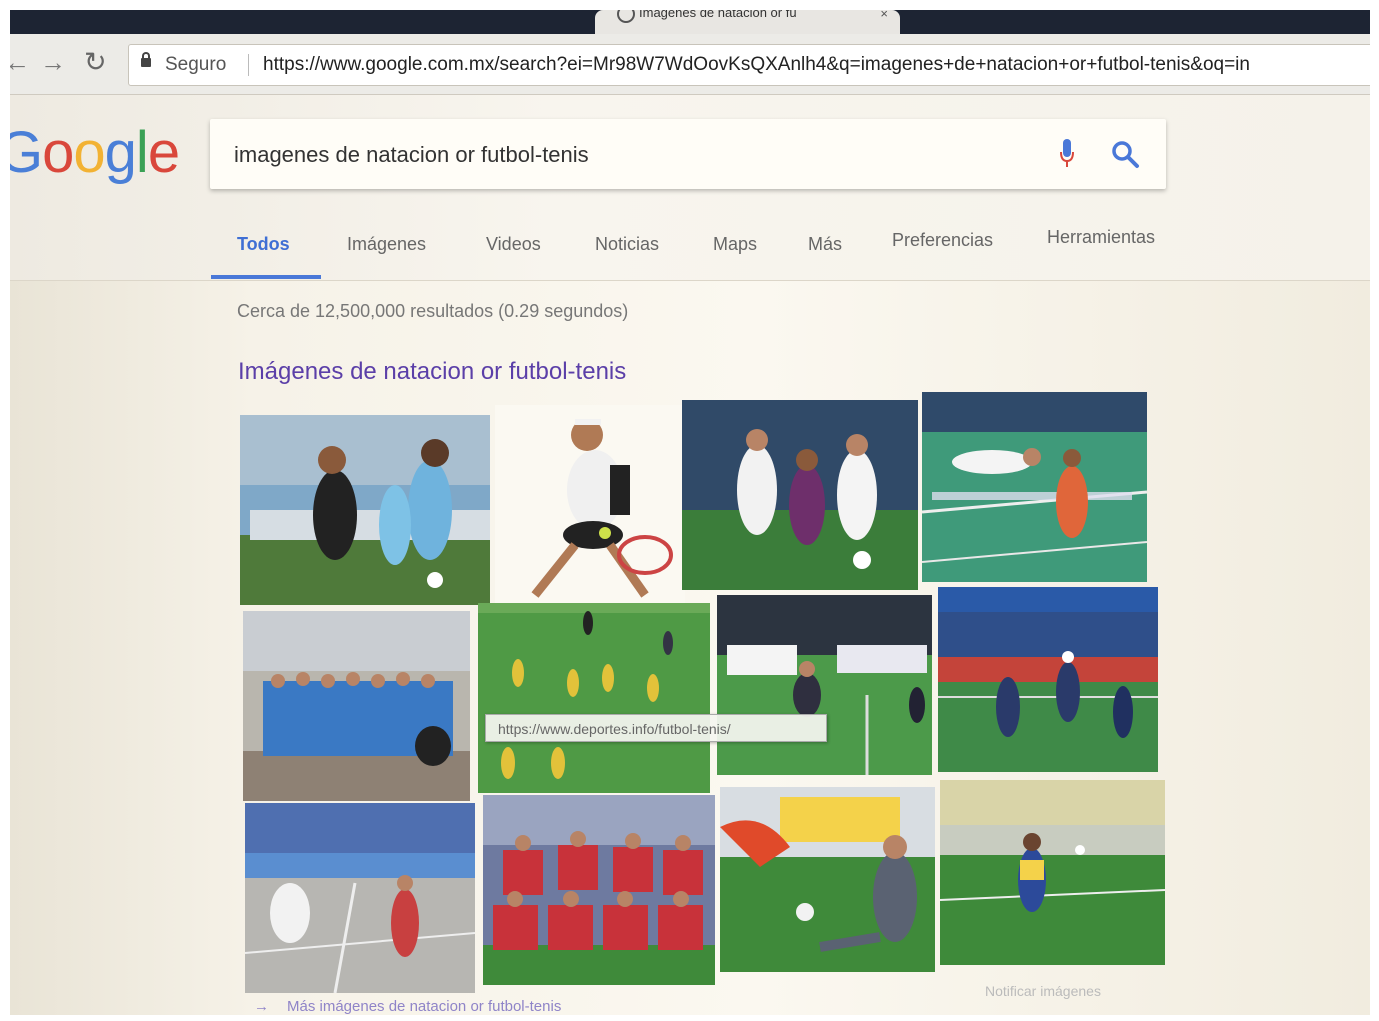 This screenshot has height=1021, width=1379. I want to click on active-tab-indicator, so click(266, 277).